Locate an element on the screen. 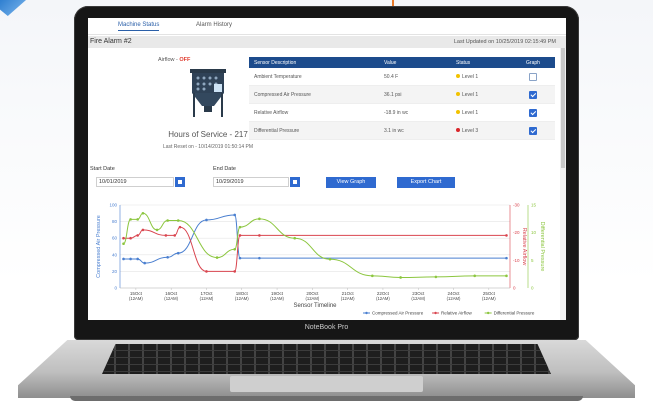 This screenshot has height=404, width=653. right-1-tick-label: -10 is located at coordinates (516, 260).